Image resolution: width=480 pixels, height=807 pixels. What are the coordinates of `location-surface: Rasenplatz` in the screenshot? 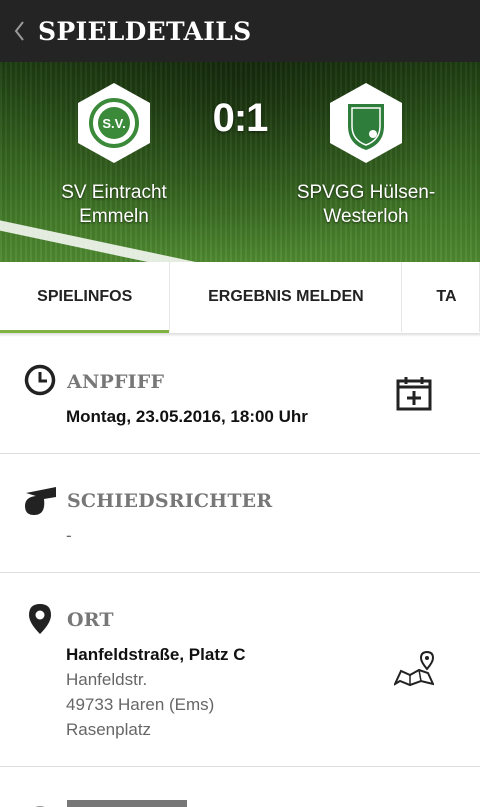 It's located at (109, 729).